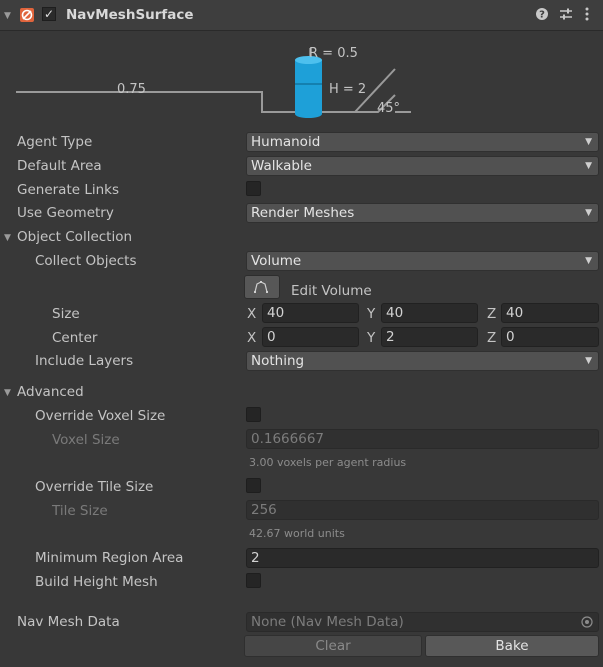  What do you see at coordinates (566, 14) in the screenshot?
I see `presets-icon` at bounding box center [566, 14].